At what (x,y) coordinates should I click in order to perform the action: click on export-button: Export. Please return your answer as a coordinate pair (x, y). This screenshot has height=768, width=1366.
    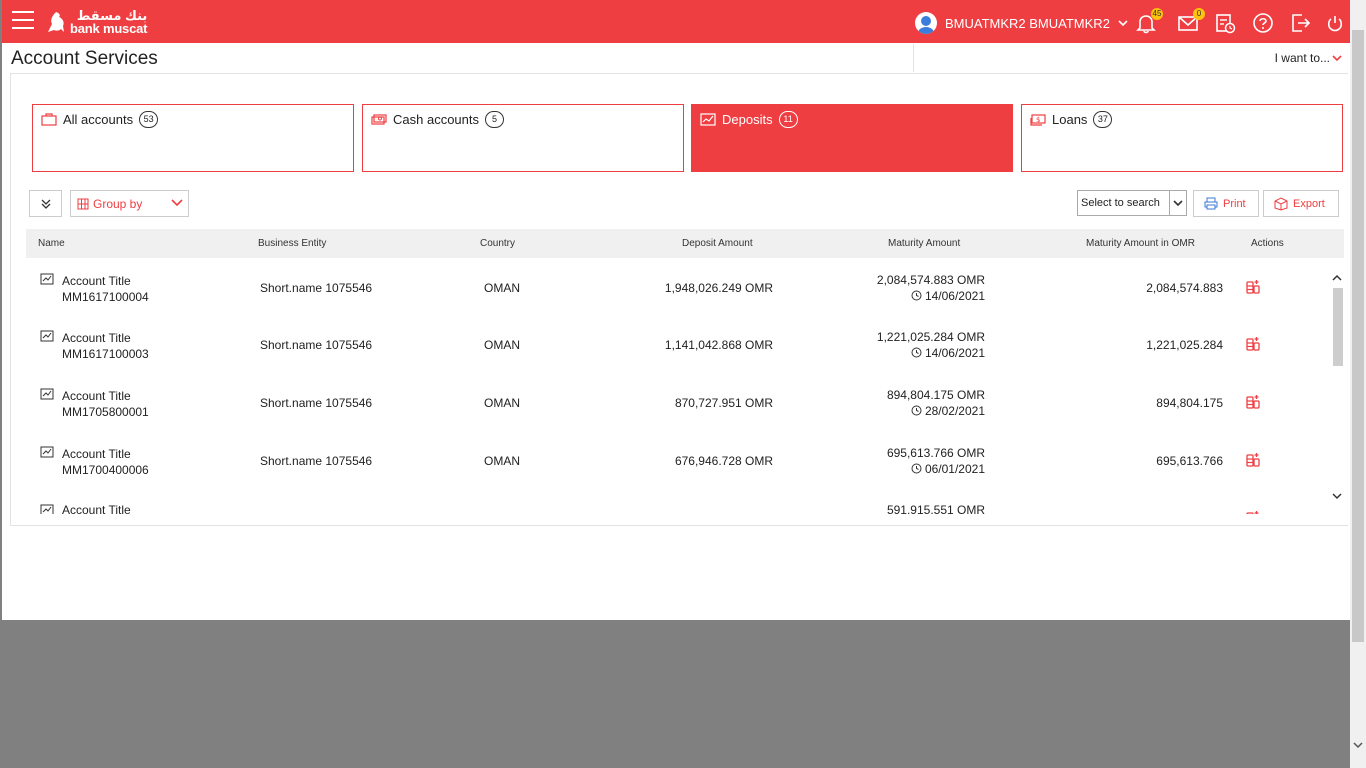
    Looking at the image, I should click on (1301, 203).